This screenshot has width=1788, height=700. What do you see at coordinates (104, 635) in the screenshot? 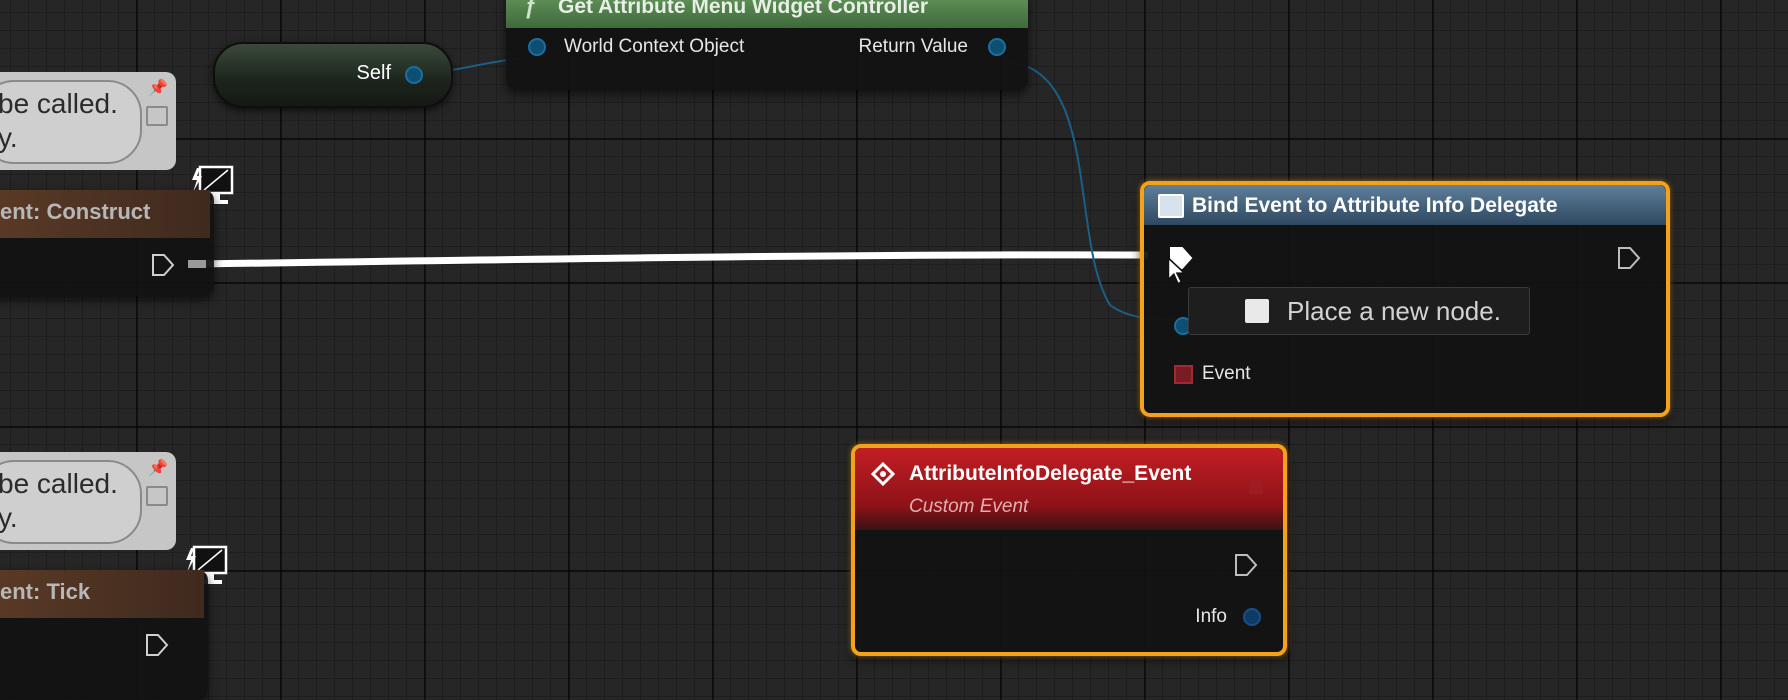
I see `event-tick-node: ent: Tick` at bounding box center [104, 635].